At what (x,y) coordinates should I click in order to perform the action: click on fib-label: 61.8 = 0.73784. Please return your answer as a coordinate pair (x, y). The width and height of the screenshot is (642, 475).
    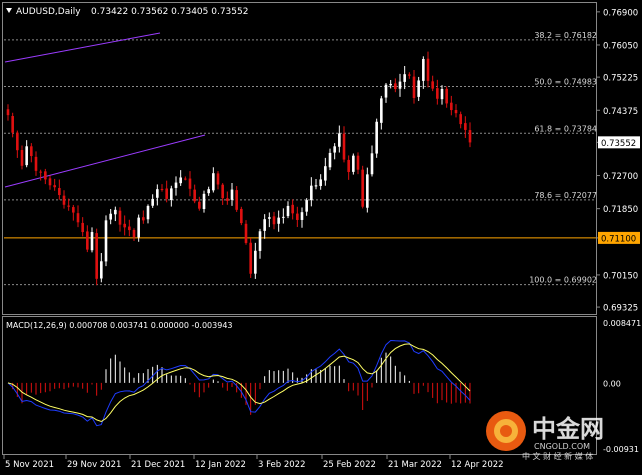
    Looking at the image, I should click on (565, 128).